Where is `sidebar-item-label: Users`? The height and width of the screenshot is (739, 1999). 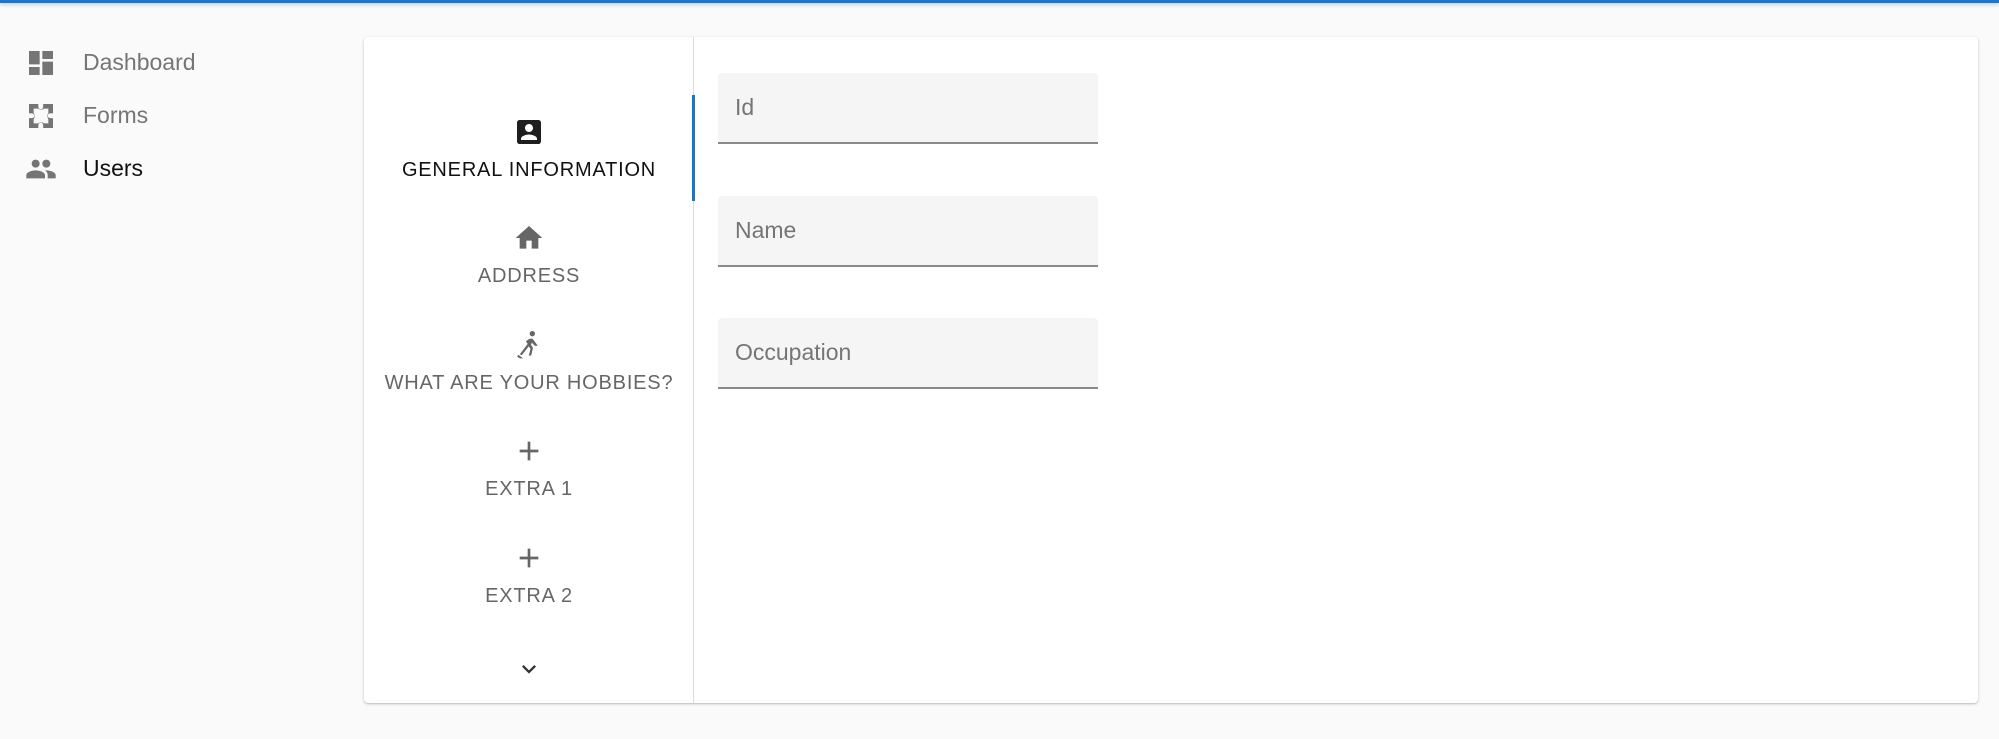
sidebar-item-label: Users is located at coordinates (113, 168).